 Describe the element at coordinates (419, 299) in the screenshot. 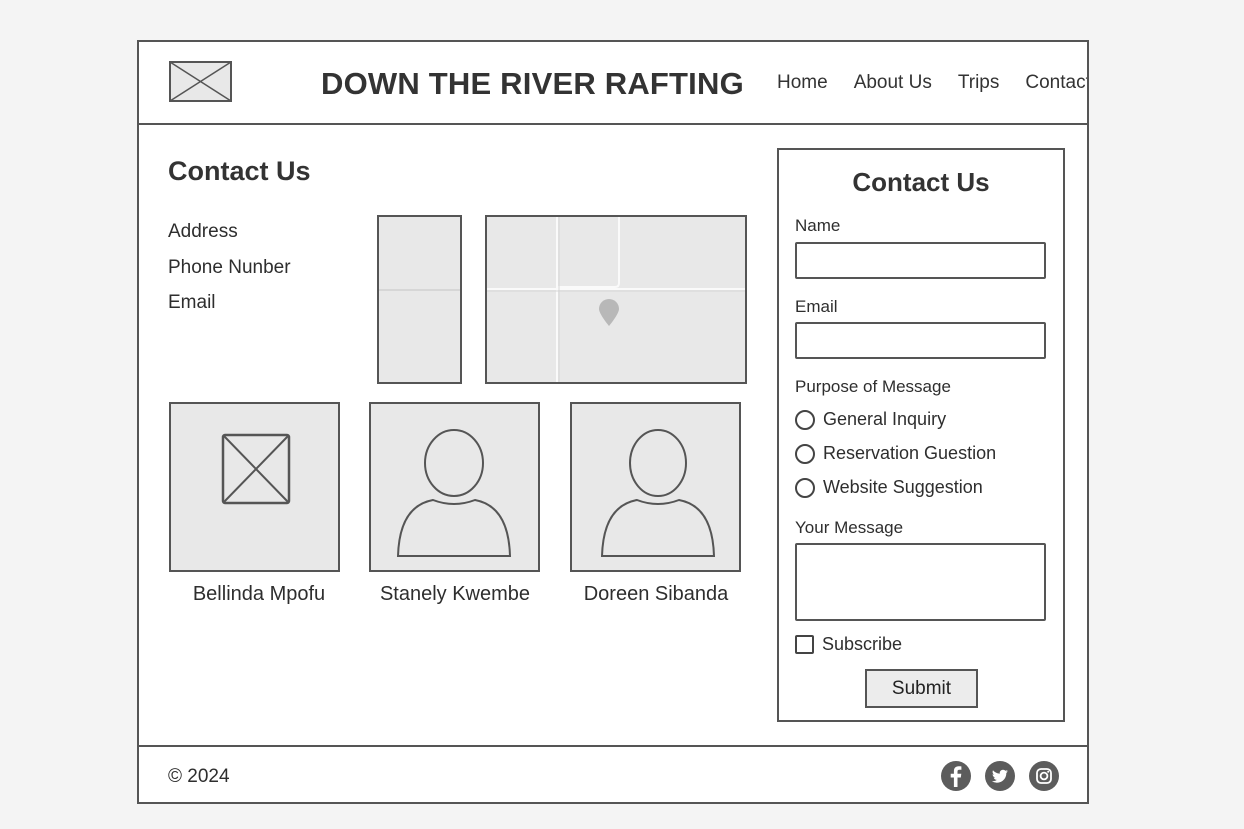

I see `image-placeholder` at that location.